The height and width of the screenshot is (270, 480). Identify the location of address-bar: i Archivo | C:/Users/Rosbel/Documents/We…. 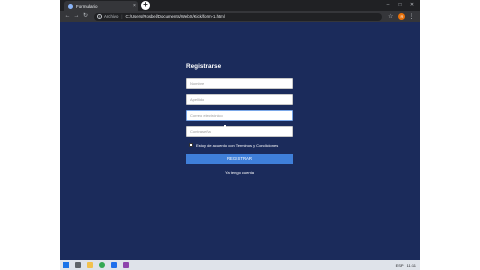
(238, 16).